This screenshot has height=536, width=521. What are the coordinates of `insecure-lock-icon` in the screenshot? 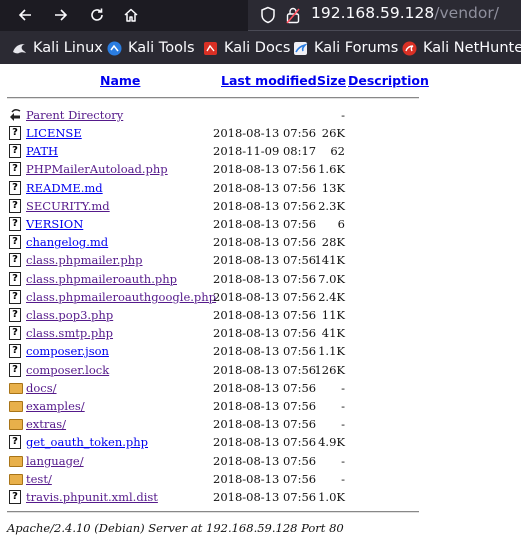 It's located at (293, 15).